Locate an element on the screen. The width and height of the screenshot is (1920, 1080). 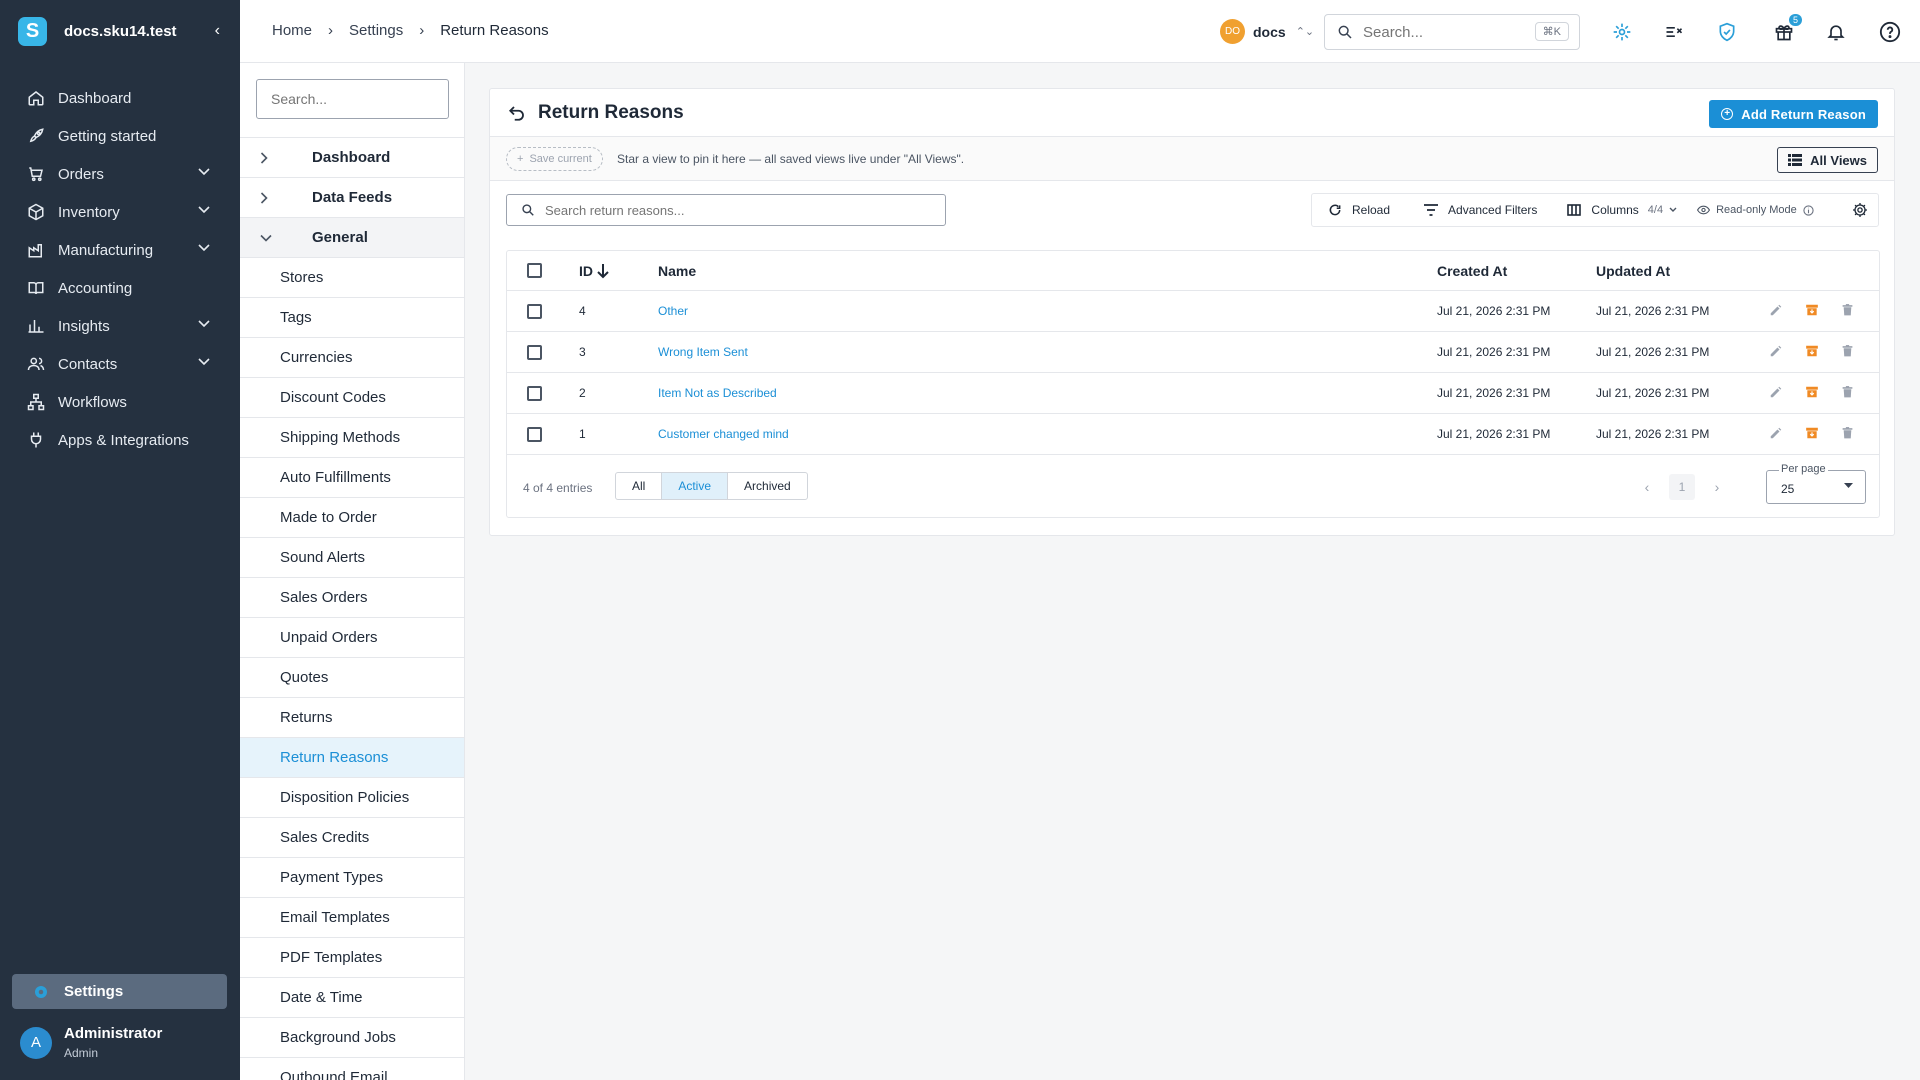
filter-archived-button: Archived is located at coordinates (767, 486).